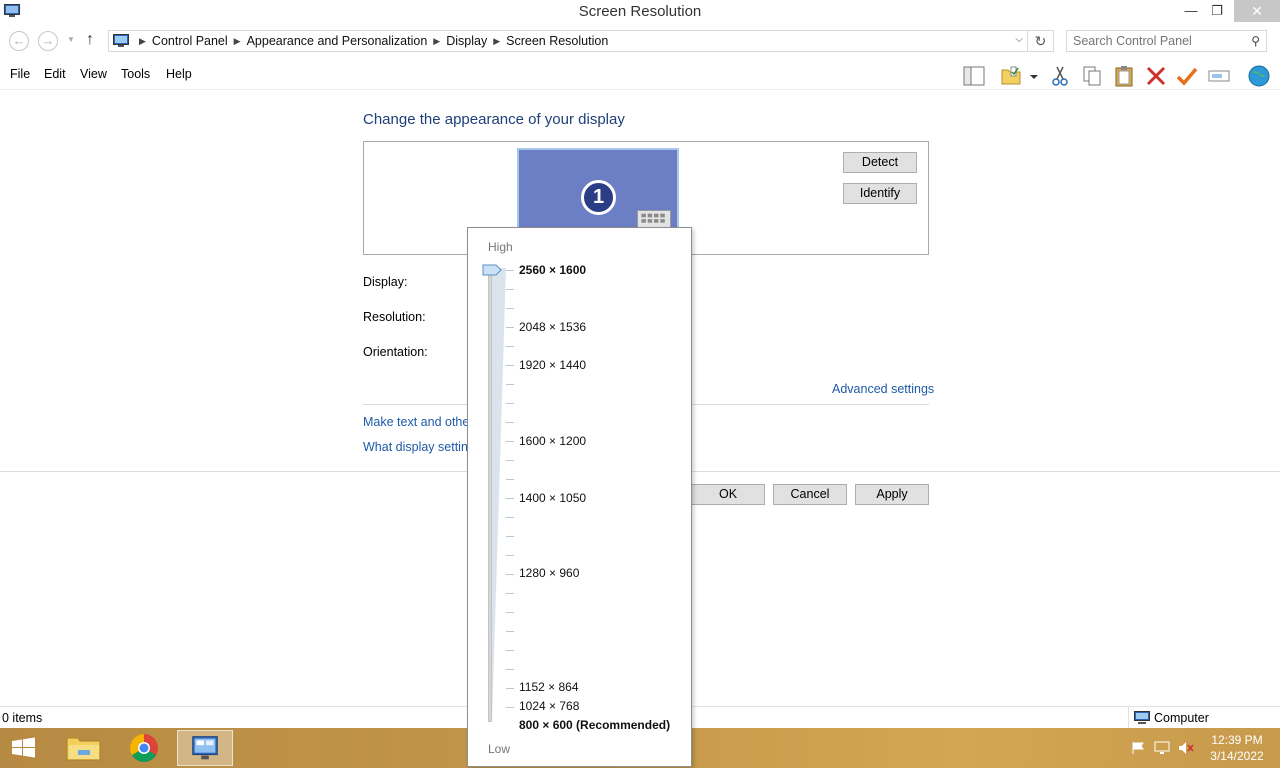 This screenshot has width=1280, height=768. What do you see at coordinates (557, 41) in the screenshot?
I see `breadcrumb-screen-resolution: Screen Resolution` at bounding box center [557, 41].